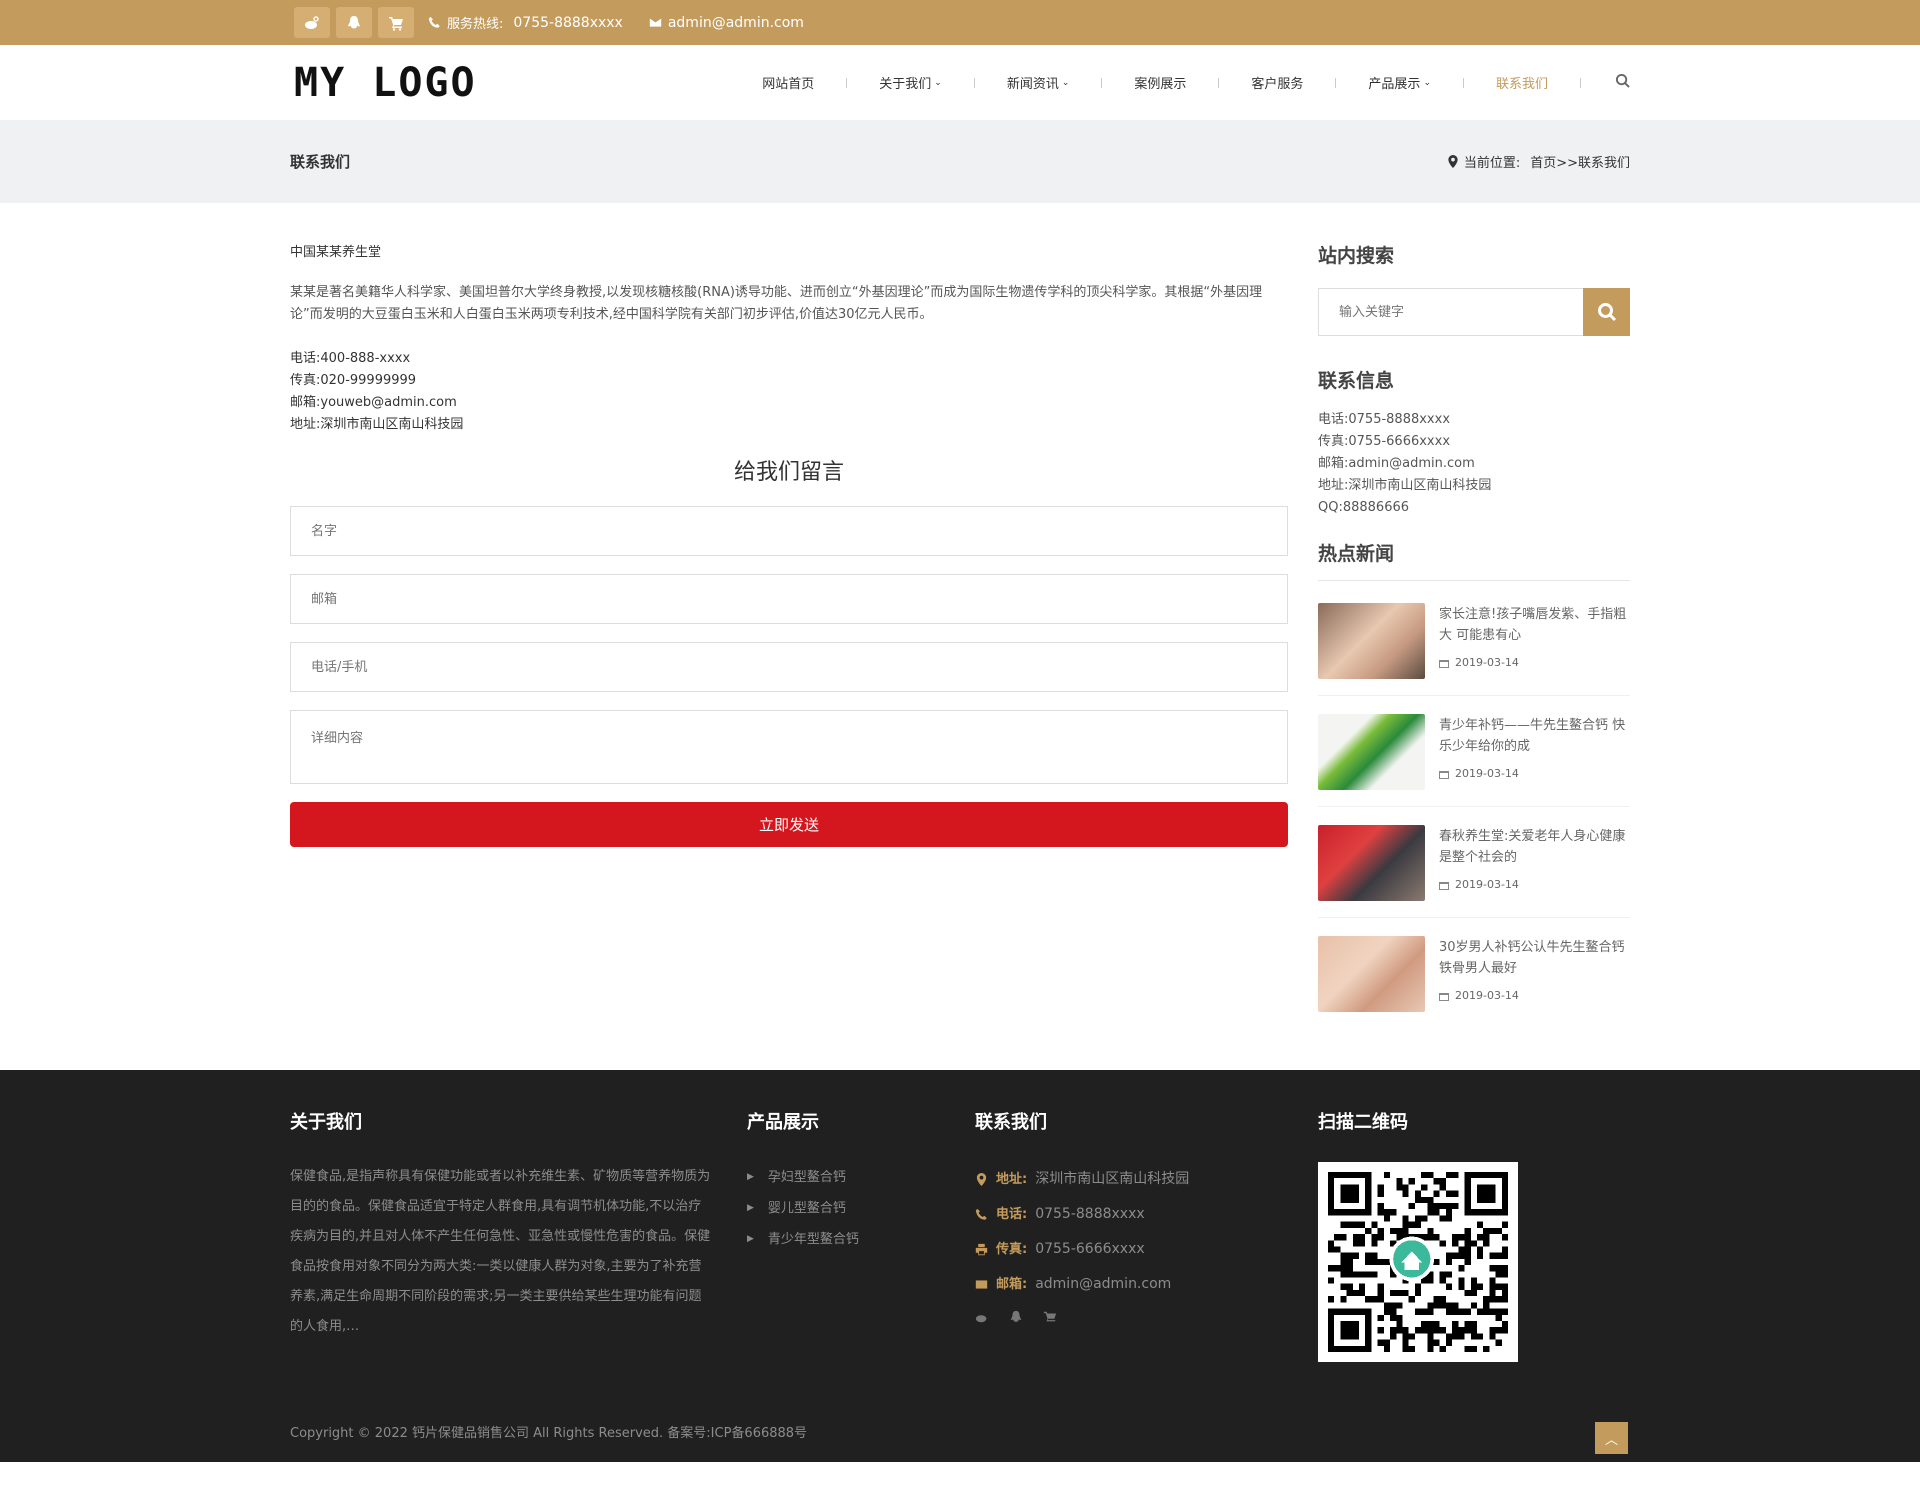 The height and width of the screenshot is (1487, 1920). I want to click on header: MY LOGO 网站首页 关于我们 ⌄ 新闻资讯 ⌄ 案例展示 客户服务 产品展示 ⌄ 联系我们, so click(960, 82).